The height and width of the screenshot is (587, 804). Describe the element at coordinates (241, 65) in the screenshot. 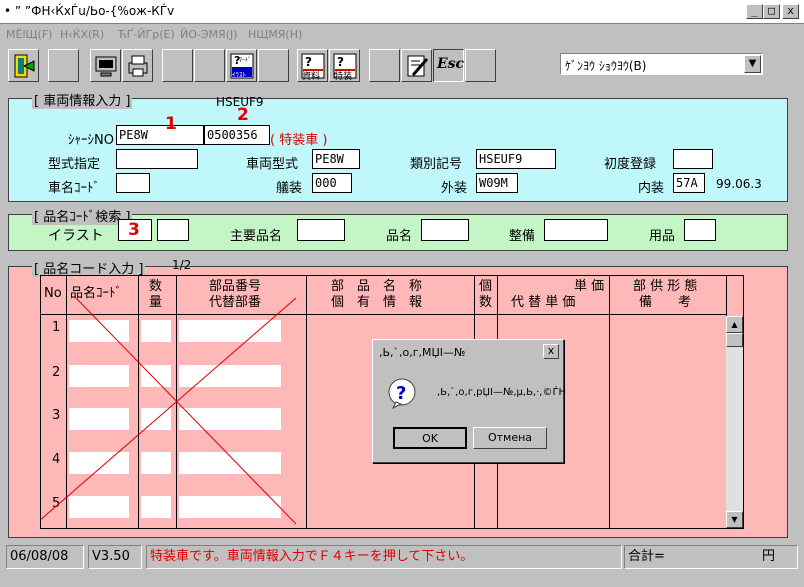

I see `mark-illust-button: ? ﾏｰﾄﾞ ｲﾗｽﾄ` at that location.